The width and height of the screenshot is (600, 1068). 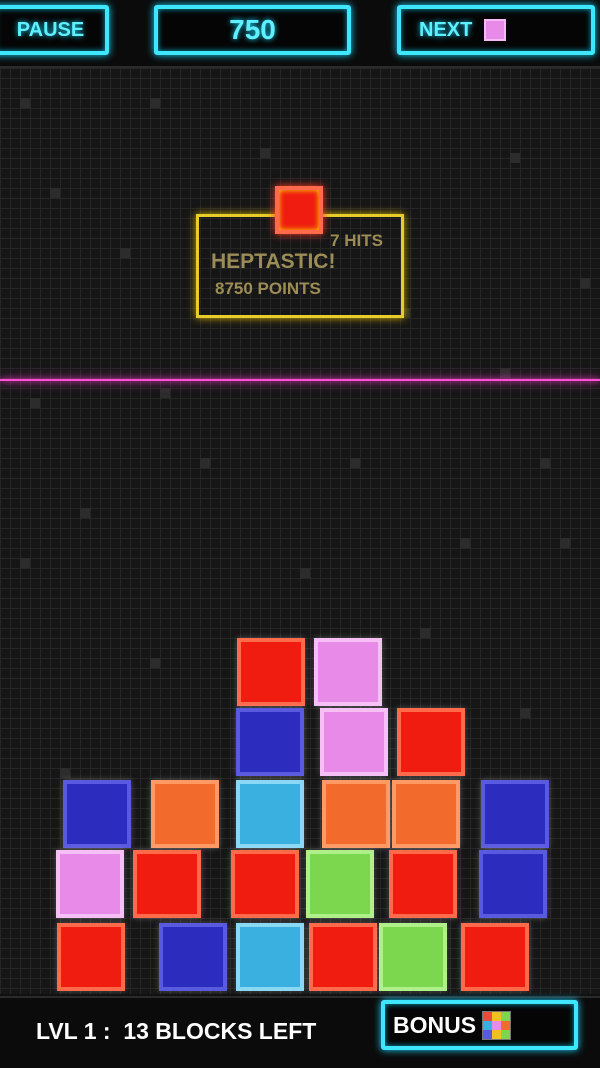 I want to click on falling-block, so click(x=299, y=210).